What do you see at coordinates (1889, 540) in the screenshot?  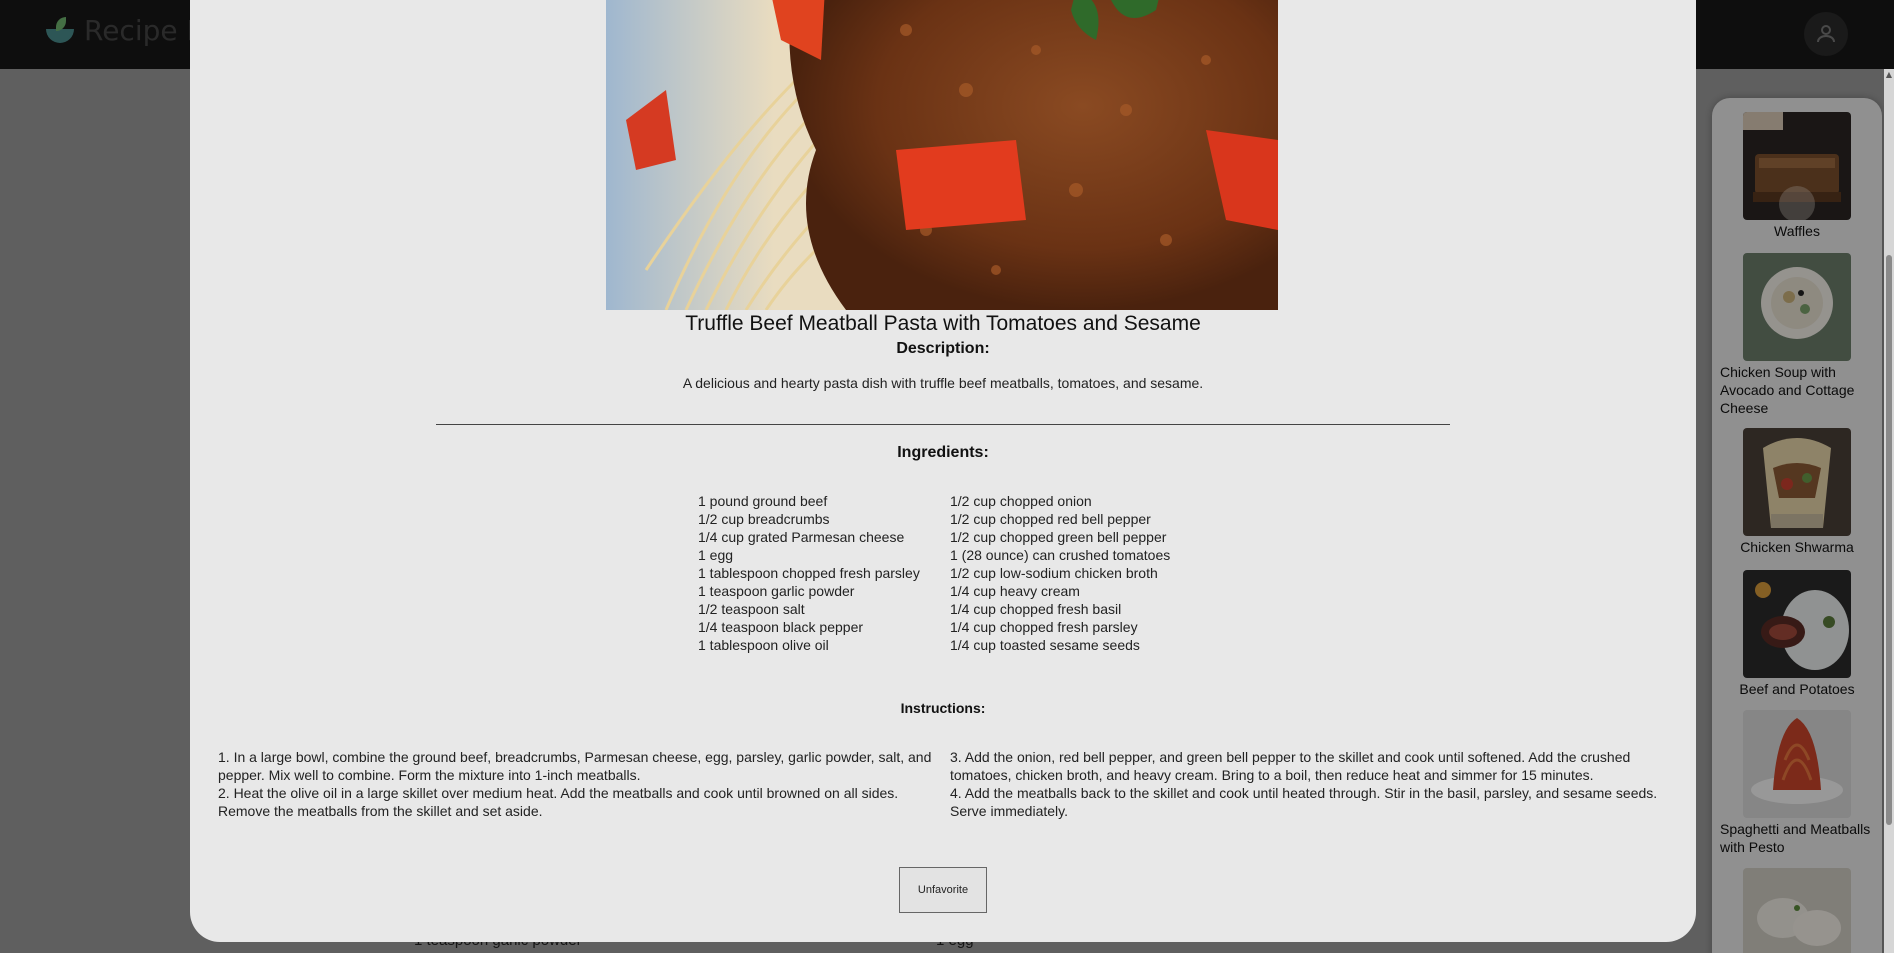 I see `scrollbar-thumb` at bounding box center [1889, 540].